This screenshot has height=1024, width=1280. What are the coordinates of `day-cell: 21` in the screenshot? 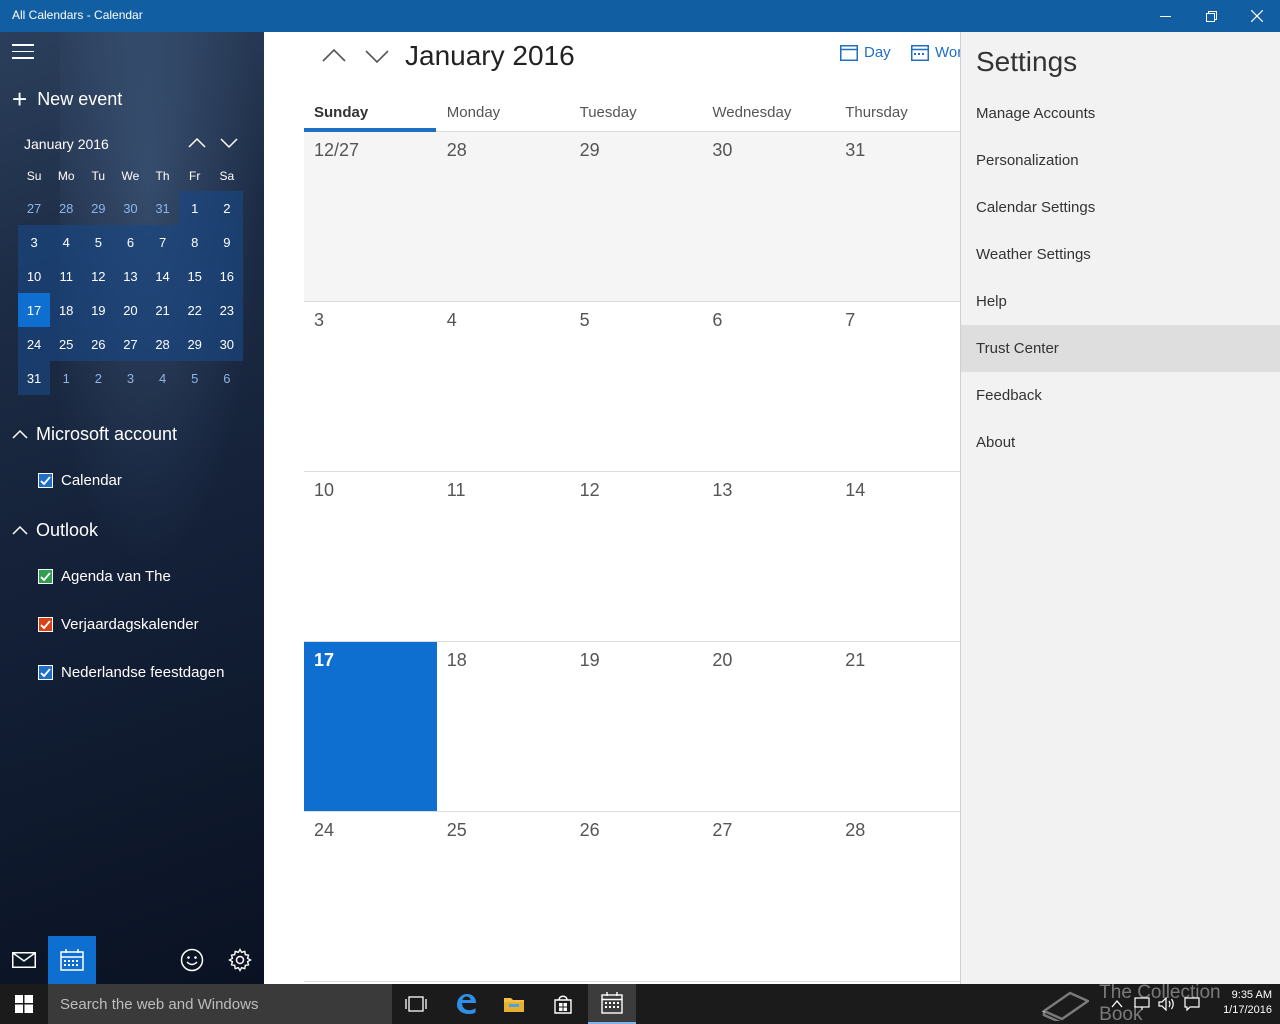 It's located at (901, 726).